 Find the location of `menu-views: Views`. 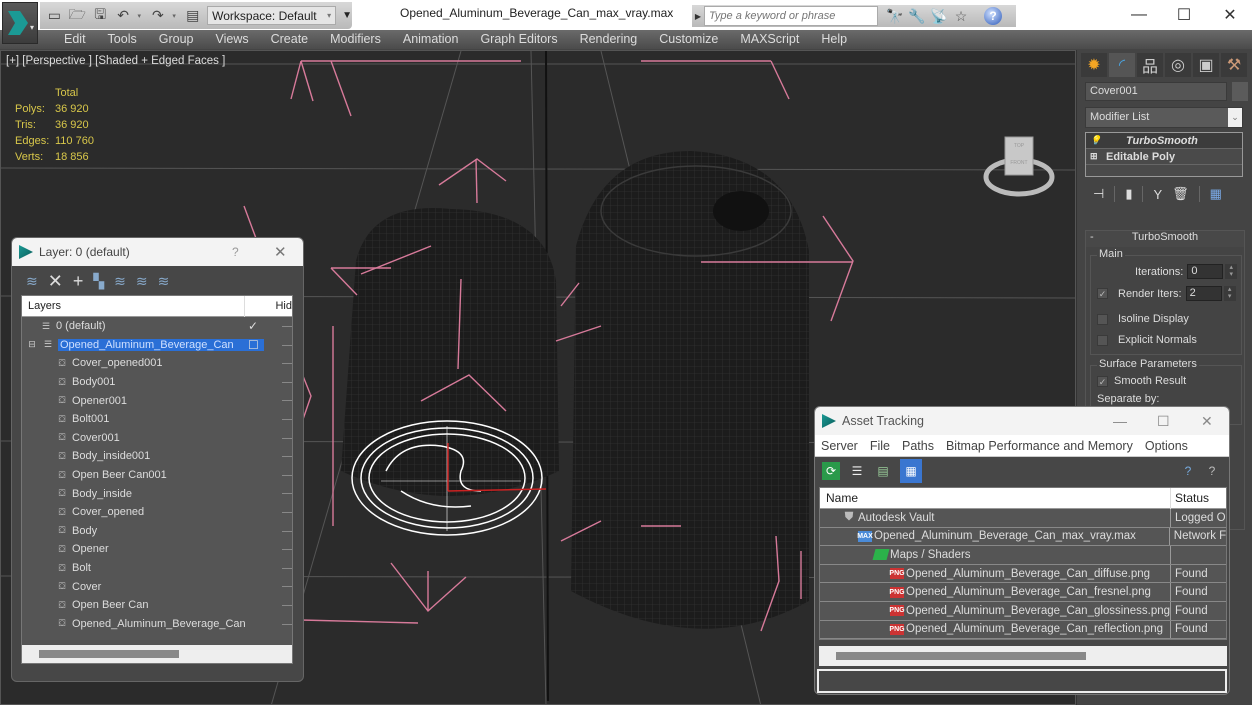

menu-views: Views is located at coordinates (231, 39).